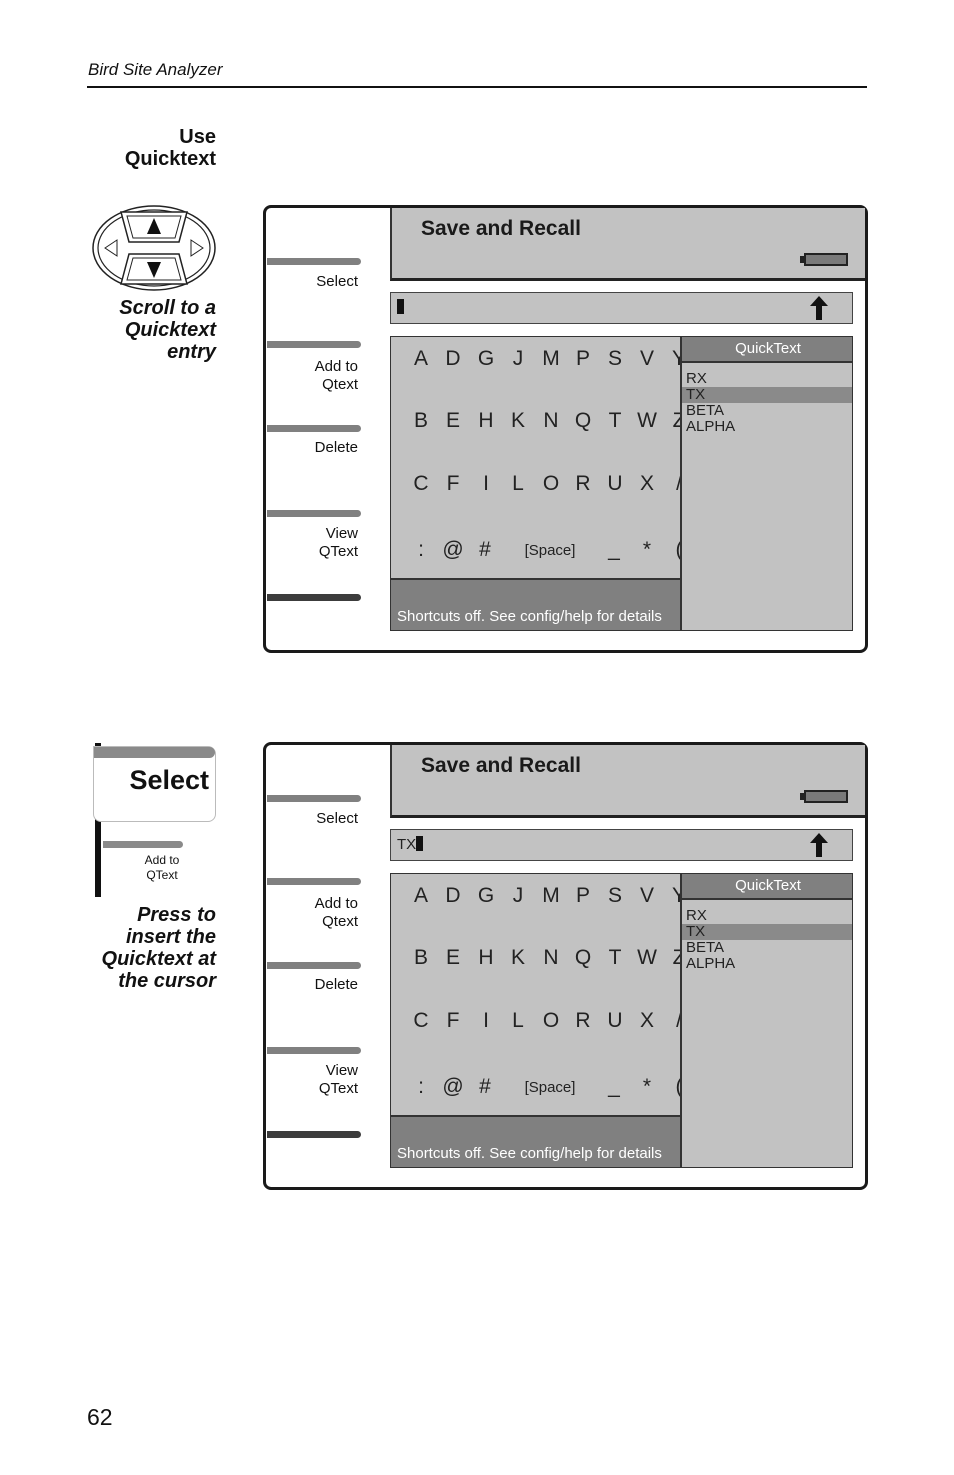  Describe the element at coordinates (340, 921) in the screenshot. I see `softkey-label-line: Qtext` at that location.